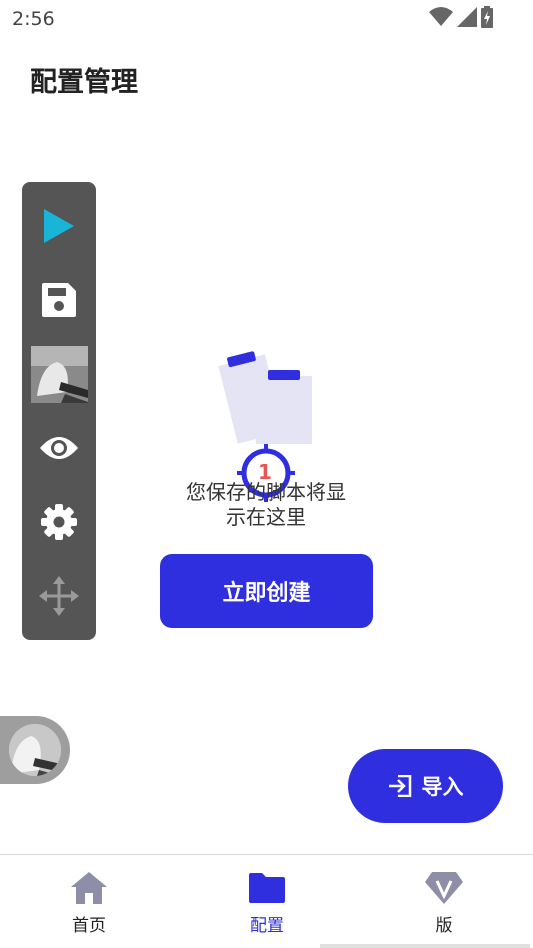  I want to click on settings-button, so click(59, 522).